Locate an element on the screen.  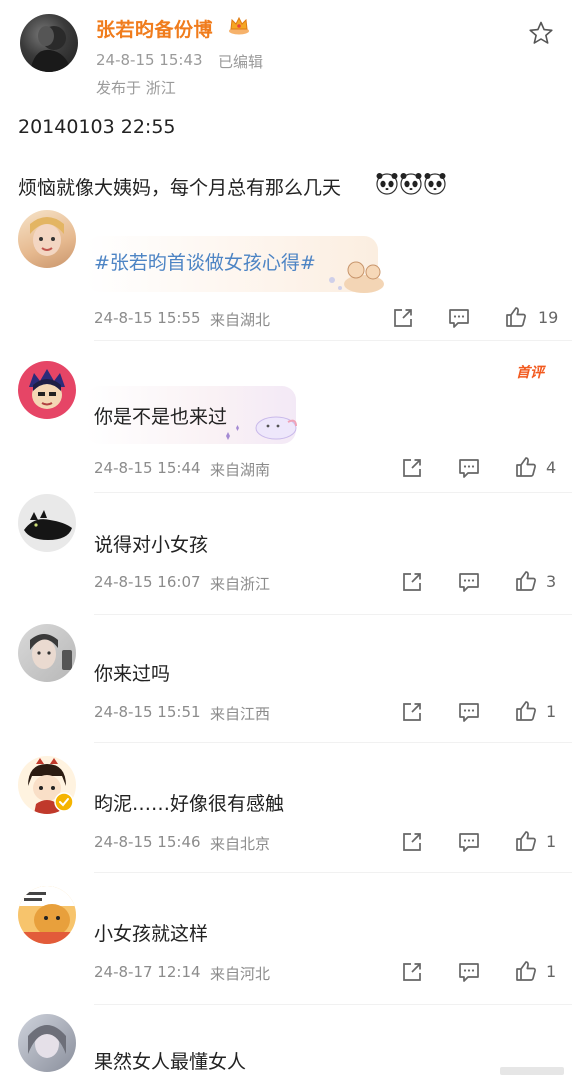
comment-text: #张若昀首谈做女孩心得# is located at coordinates (205, 261).